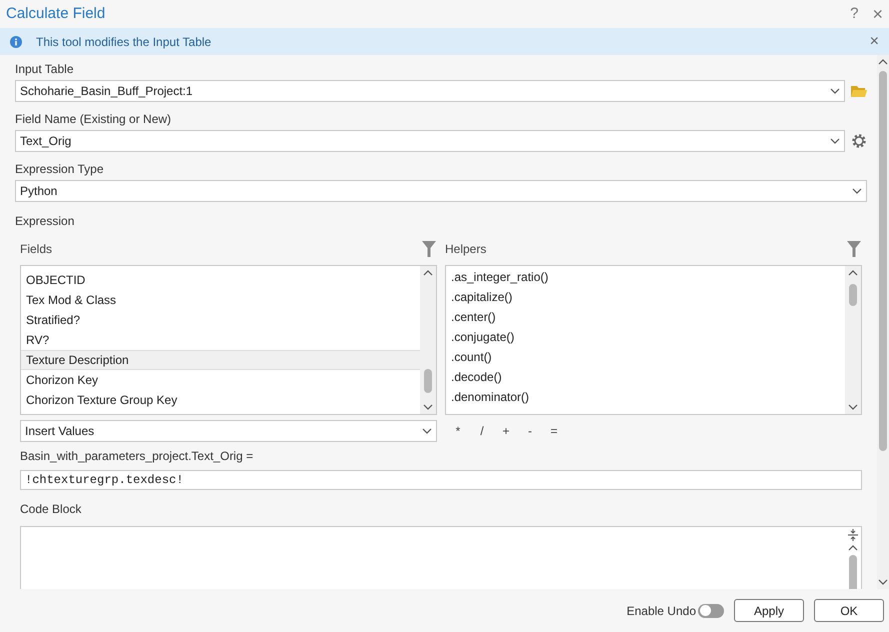  Describe the element at coordinates (124, 42) in the screenshot. I see `info-message: This tool modifies the Input Table` at that location.